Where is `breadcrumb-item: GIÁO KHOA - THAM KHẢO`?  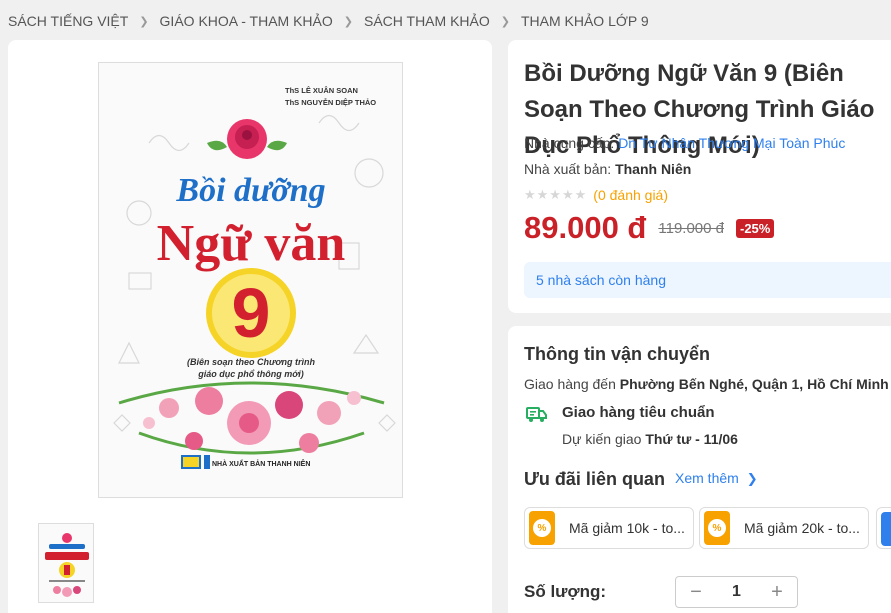 breadcrumb-item: GIÁO KHOA - THAM KHẢO is located at coordinates (246, 21).